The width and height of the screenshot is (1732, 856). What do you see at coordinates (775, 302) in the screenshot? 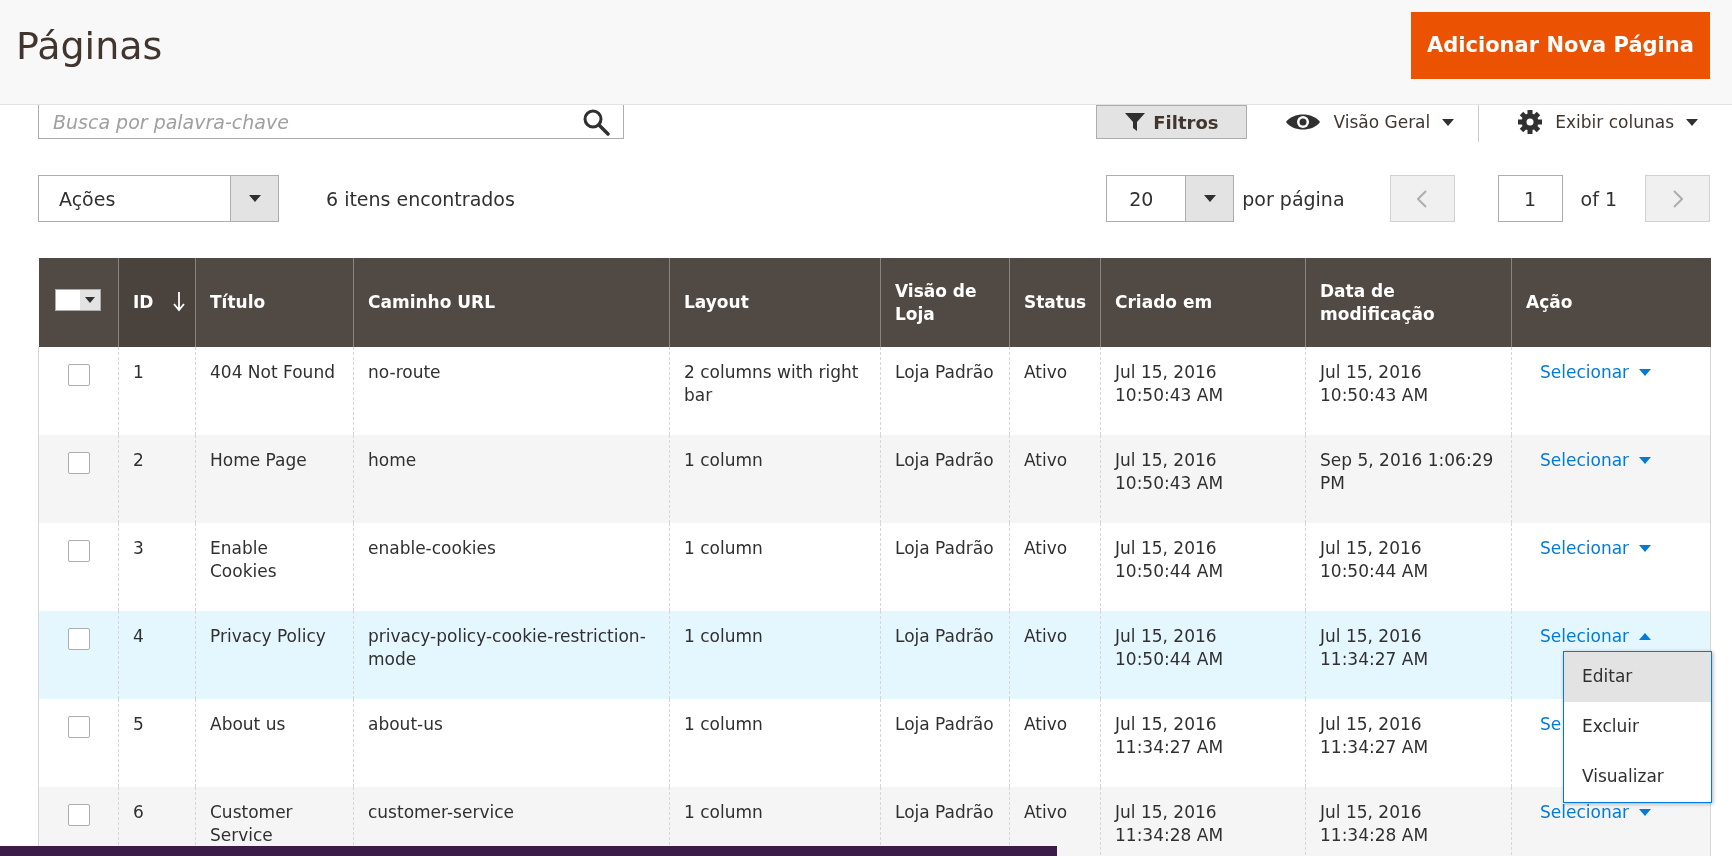
I see `column-header: Layout` at bounding box center [775, 302].